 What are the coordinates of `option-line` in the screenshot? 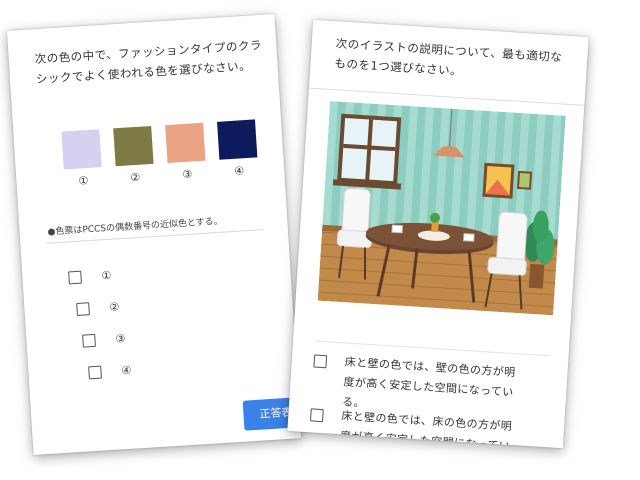 It's located at (437, 447).